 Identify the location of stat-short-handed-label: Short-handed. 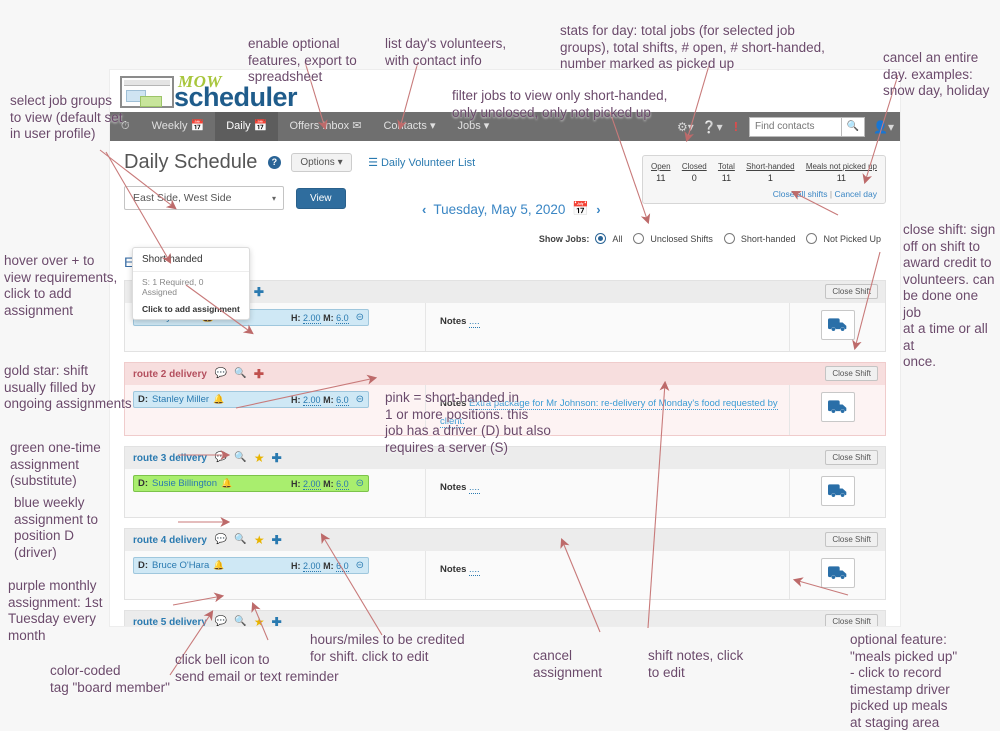
(770, 166).